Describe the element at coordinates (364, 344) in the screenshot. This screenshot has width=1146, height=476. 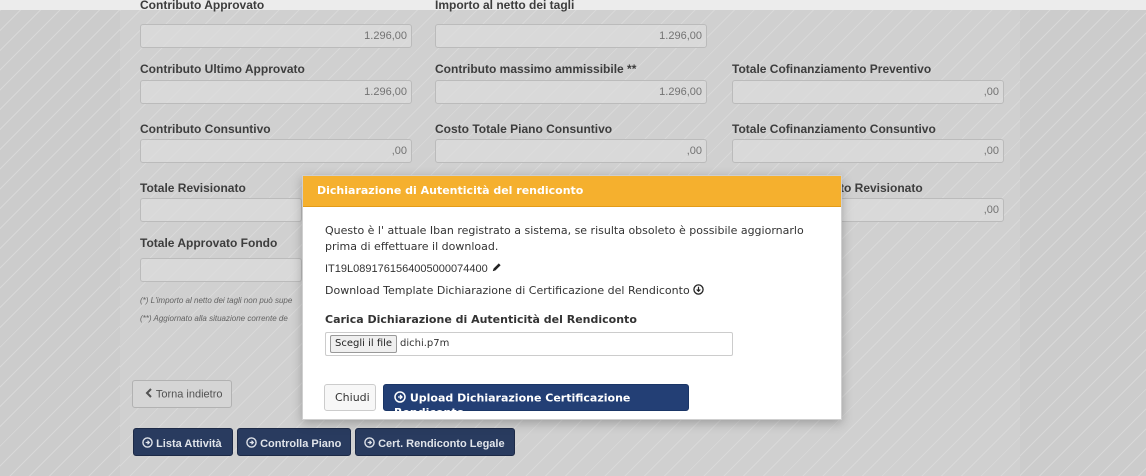
I see `choose-file-button: Scegli il file` at that location.